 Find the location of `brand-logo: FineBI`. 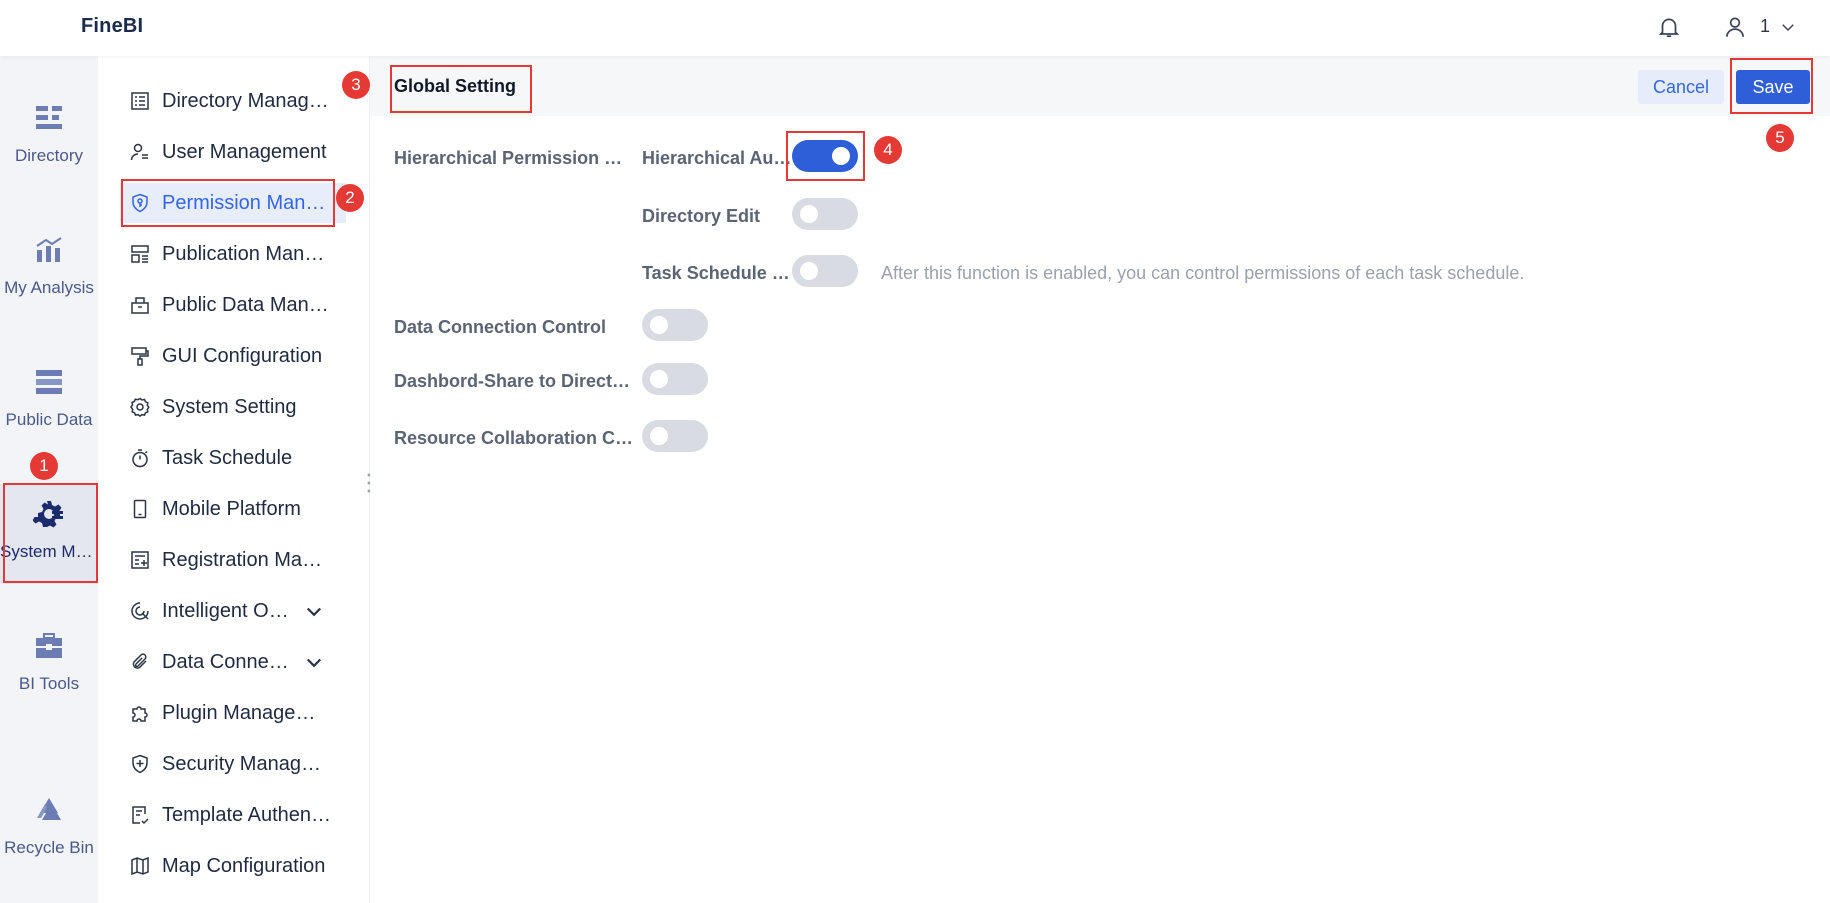

brand-logo: FineBI is located at coordinates (112, 26).